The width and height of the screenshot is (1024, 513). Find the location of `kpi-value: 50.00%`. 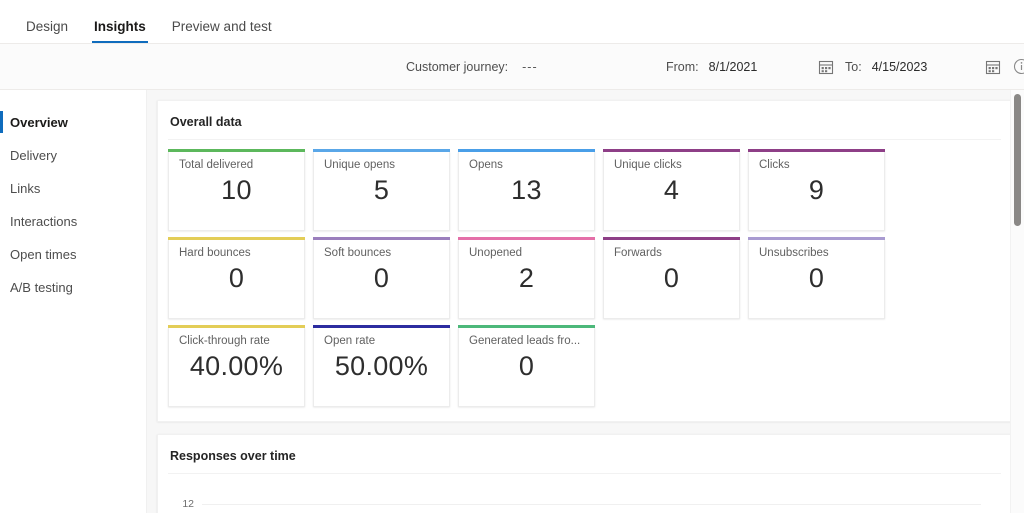

kpi-value: 50.00% is located at coordinates (381, 366).